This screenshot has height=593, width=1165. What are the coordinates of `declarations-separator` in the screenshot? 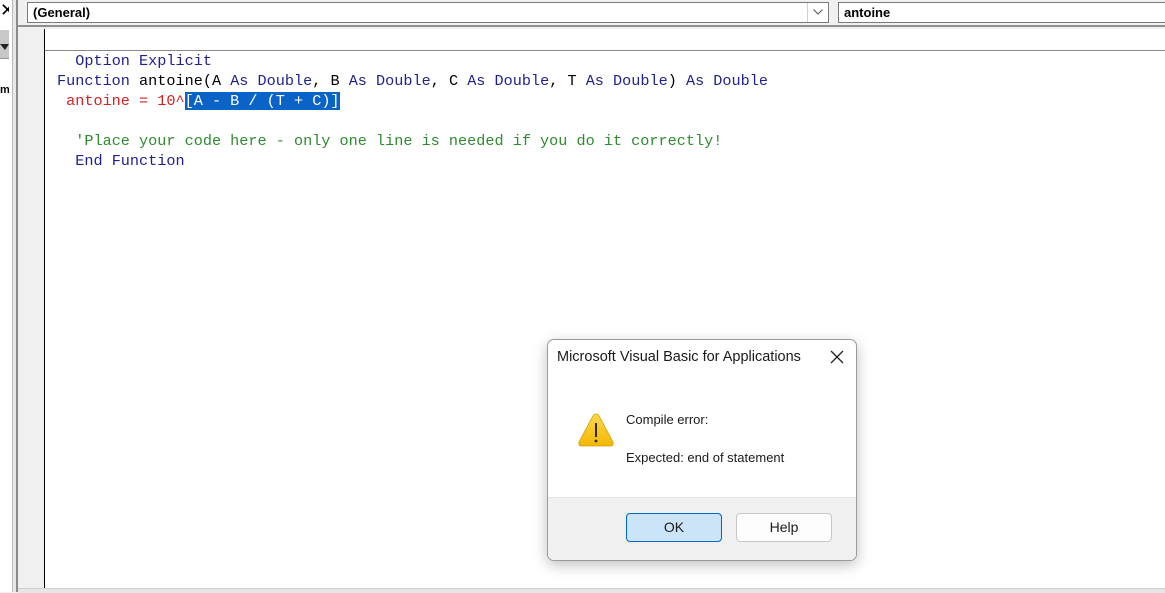 It's located at (605, 50).